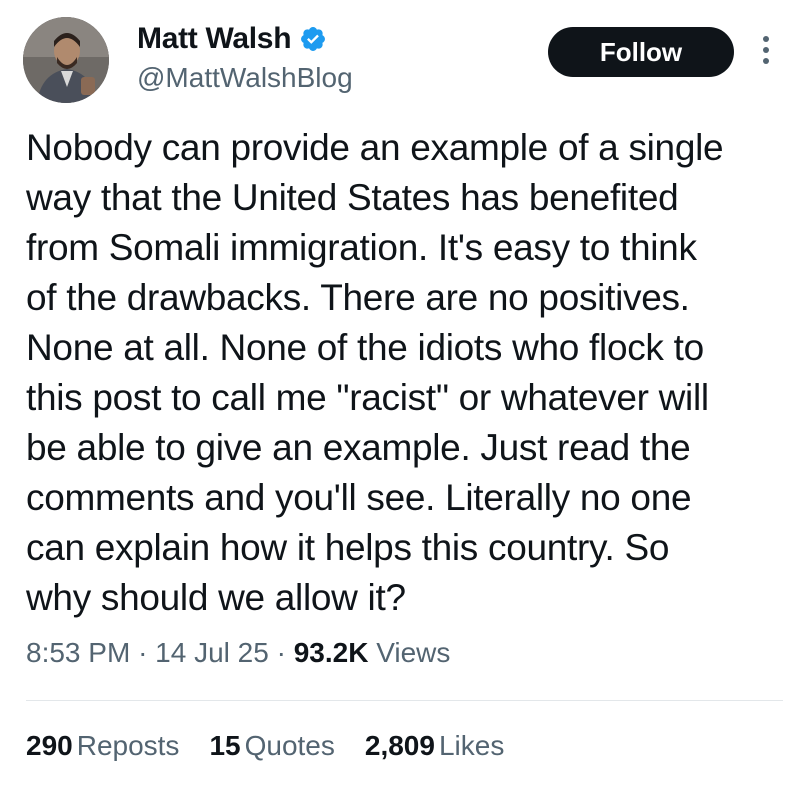 This screenshot has width=809, height=790. What do you see at coordinates (352, 197) in the screenshot?
I see `tweet-line: way that the United States has benefited` at bounding box center [352, 197].